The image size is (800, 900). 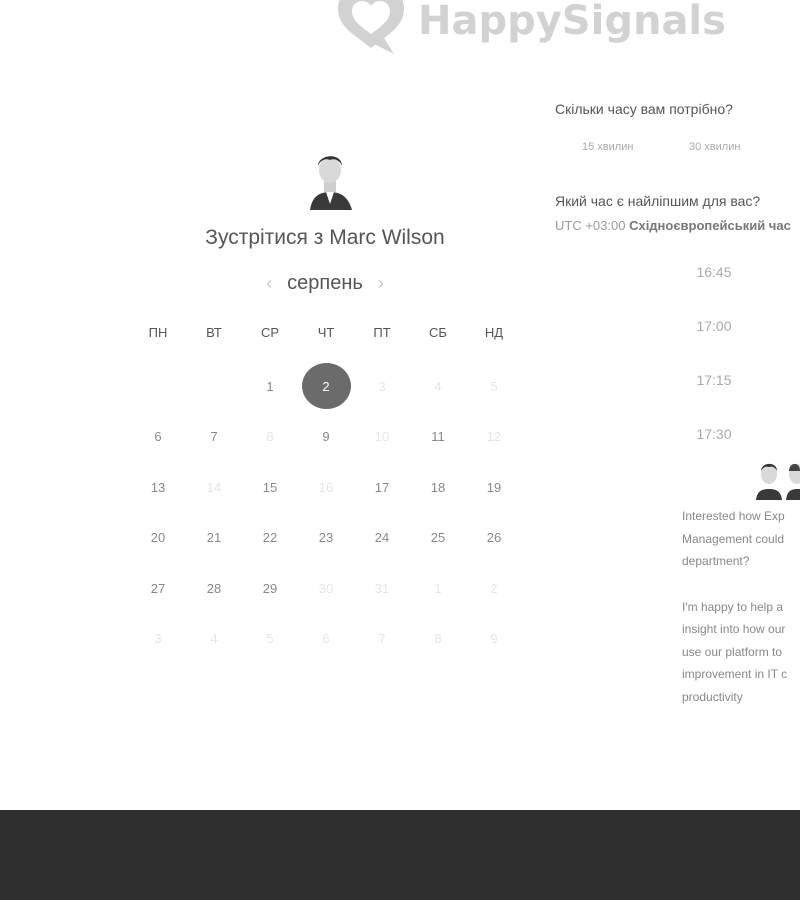 What do you see at coordinates (714, 434) in the screenshot?
I see `time-slot: 17:30` at bounding box center [714, 434].